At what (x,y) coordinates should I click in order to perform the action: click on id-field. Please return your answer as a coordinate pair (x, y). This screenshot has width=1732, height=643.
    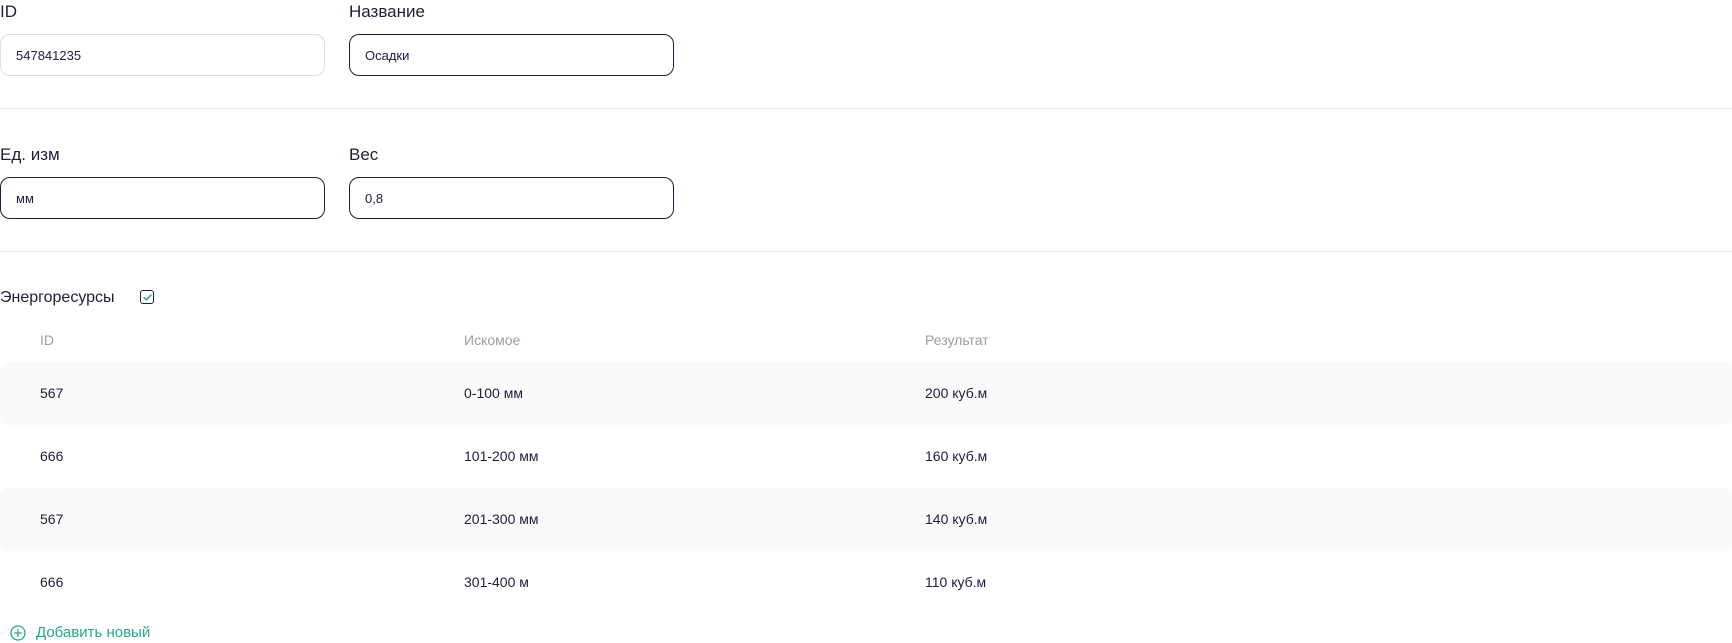
    Looking at the image, I should click on (162, 55).